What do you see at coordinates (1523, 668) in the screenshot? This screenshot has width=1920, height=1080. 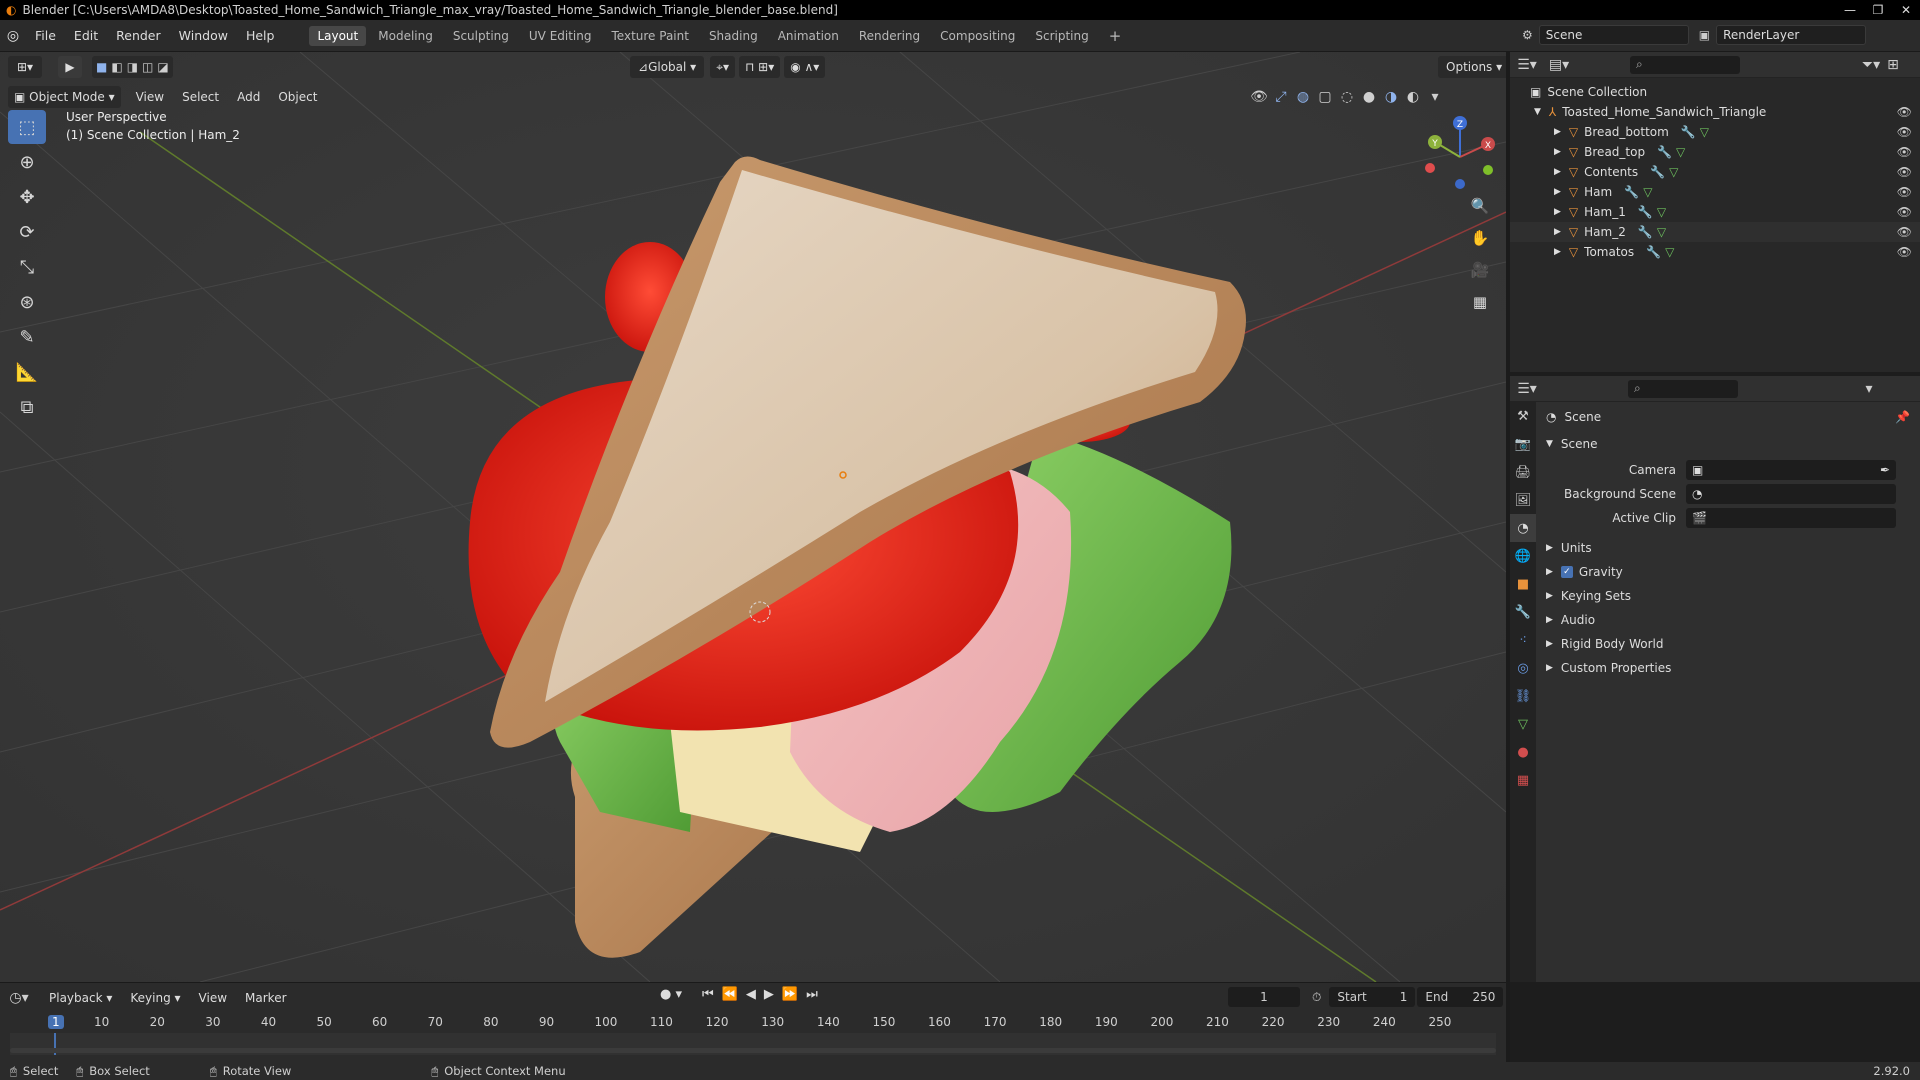 I see `physics-tab-icon: ◎` at bounding box center [1523, 668].